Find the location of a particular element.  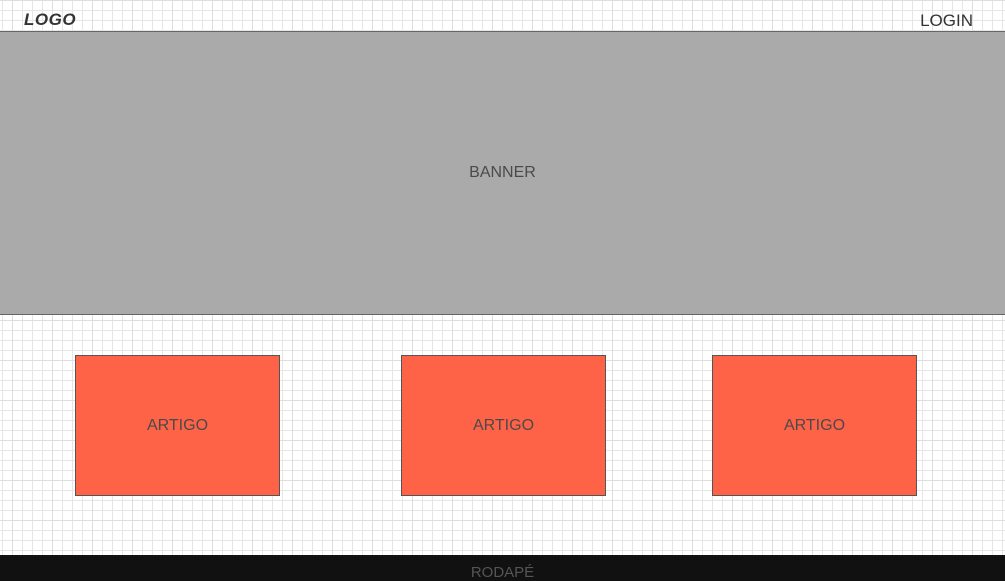

article-card-3: ARTIGO is located at coordinates (814, 425).